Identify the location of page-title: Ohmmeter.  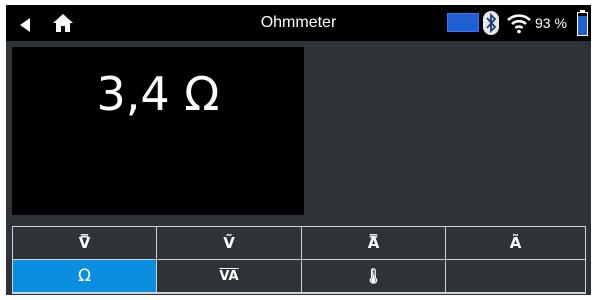
(298, 22).